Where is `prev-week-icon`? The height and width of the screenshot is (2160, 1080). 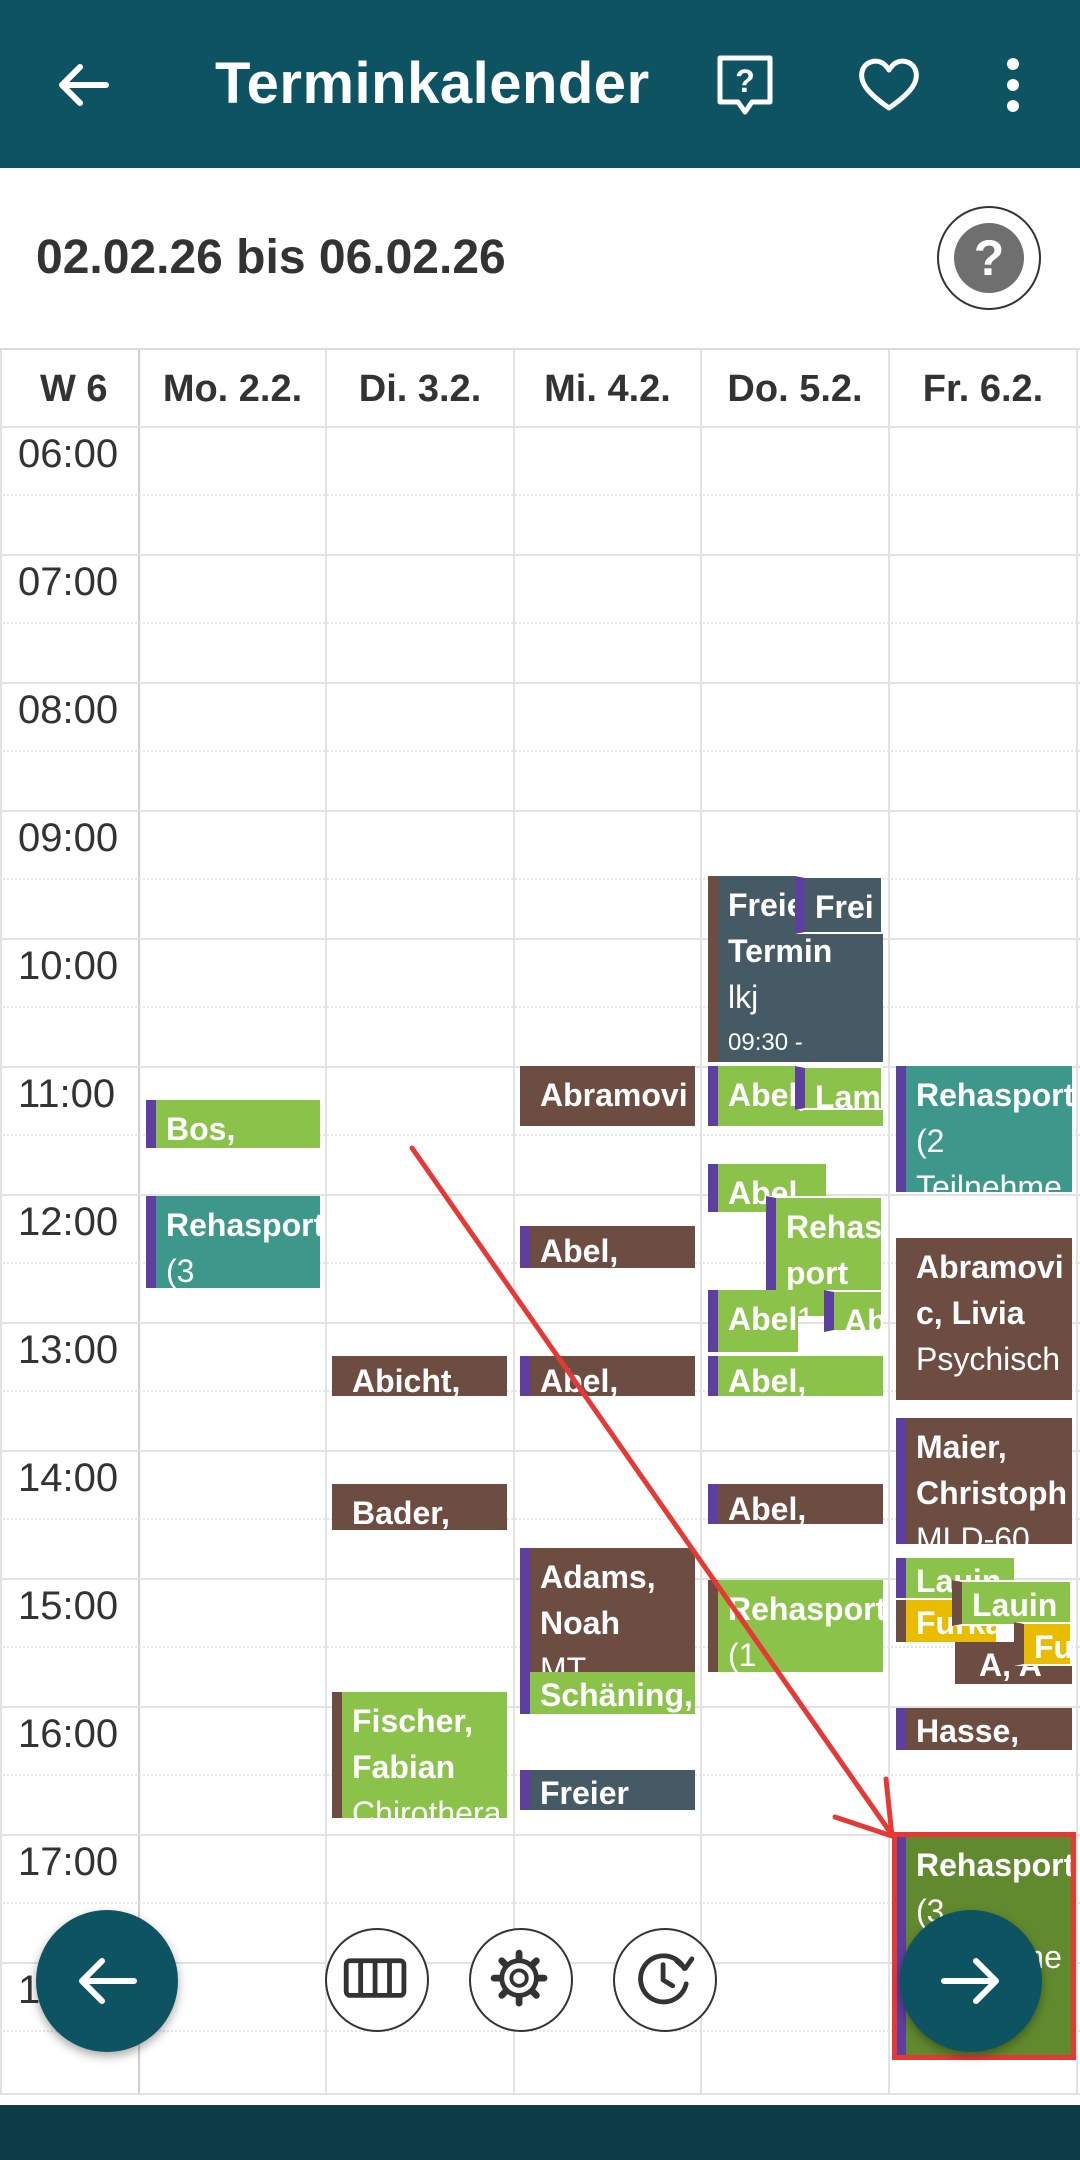
prev-week-icon is located at coordinates (108, 1981).